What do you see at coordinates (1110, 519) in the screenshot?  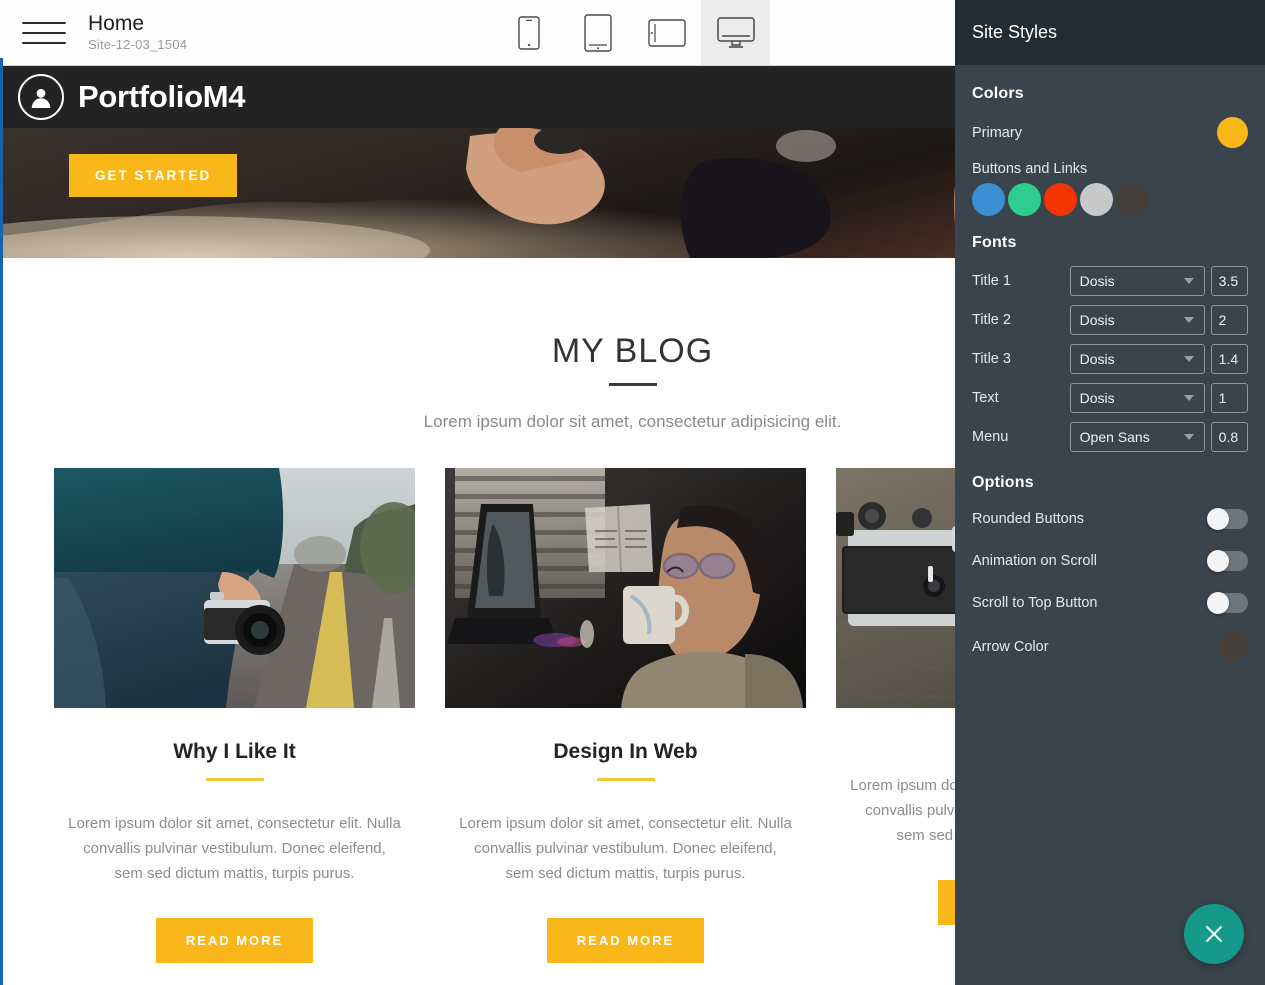 I see `option-row-rounded-buttons: Rounded Buttons` at bounding box center [1110, 519].